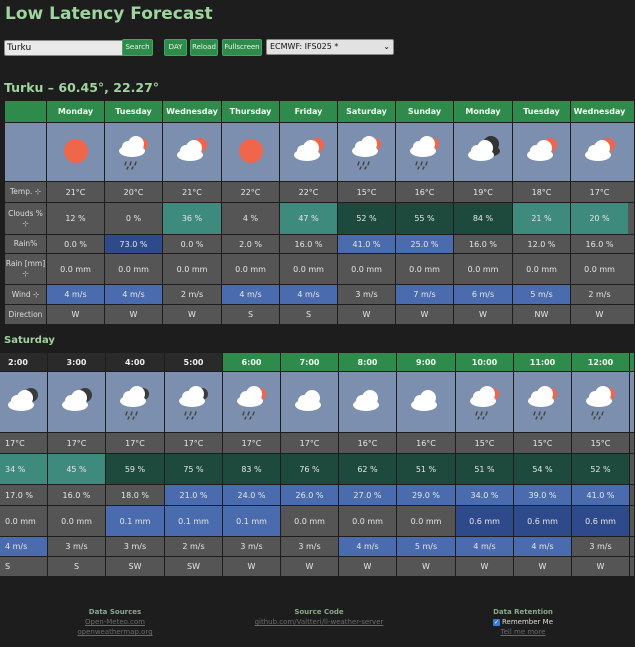 Image resolution: width=635 pixels, height=647 pixels. What do you see at coordinates (319, 622) in the screenshot?
I see `link-github: github.com/Valtteri/ll-weather-server` at bounding box center [319, 622].